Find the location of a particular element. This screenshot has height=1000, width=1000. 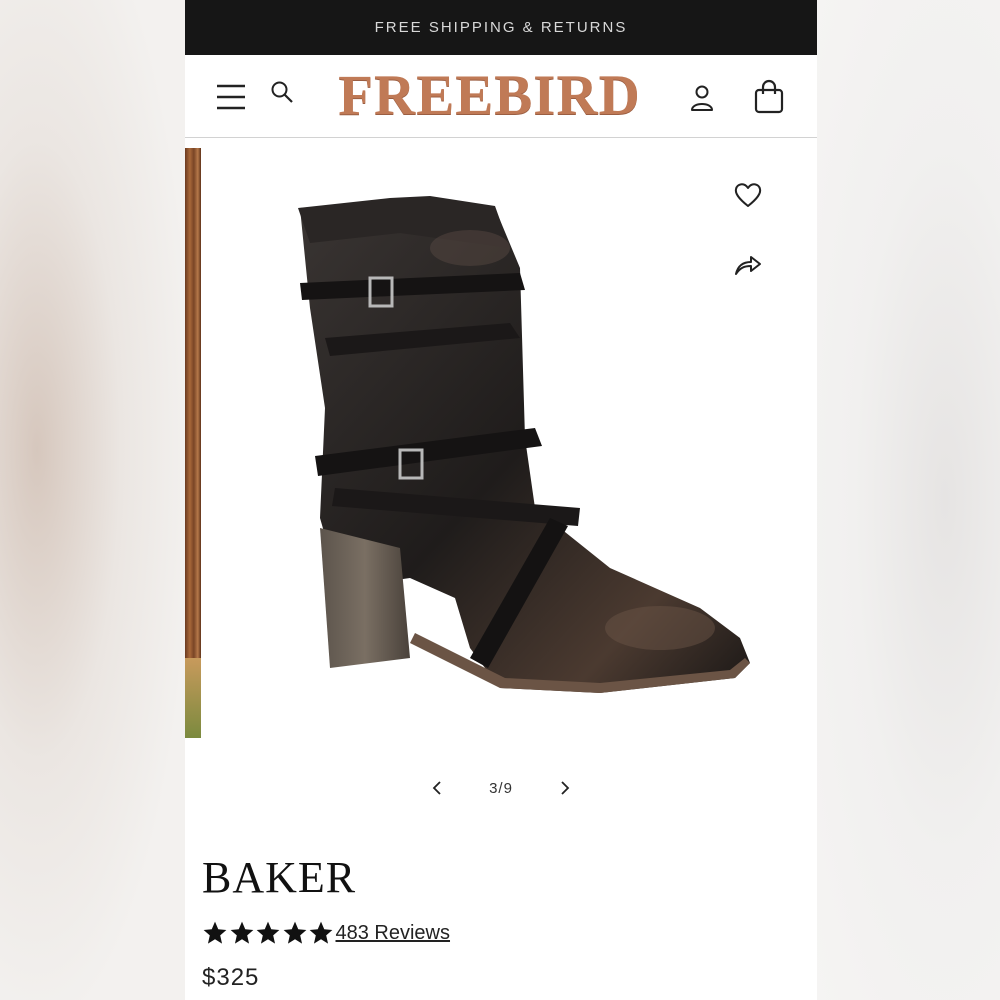

share-icon is located at coordinates (748, 265).